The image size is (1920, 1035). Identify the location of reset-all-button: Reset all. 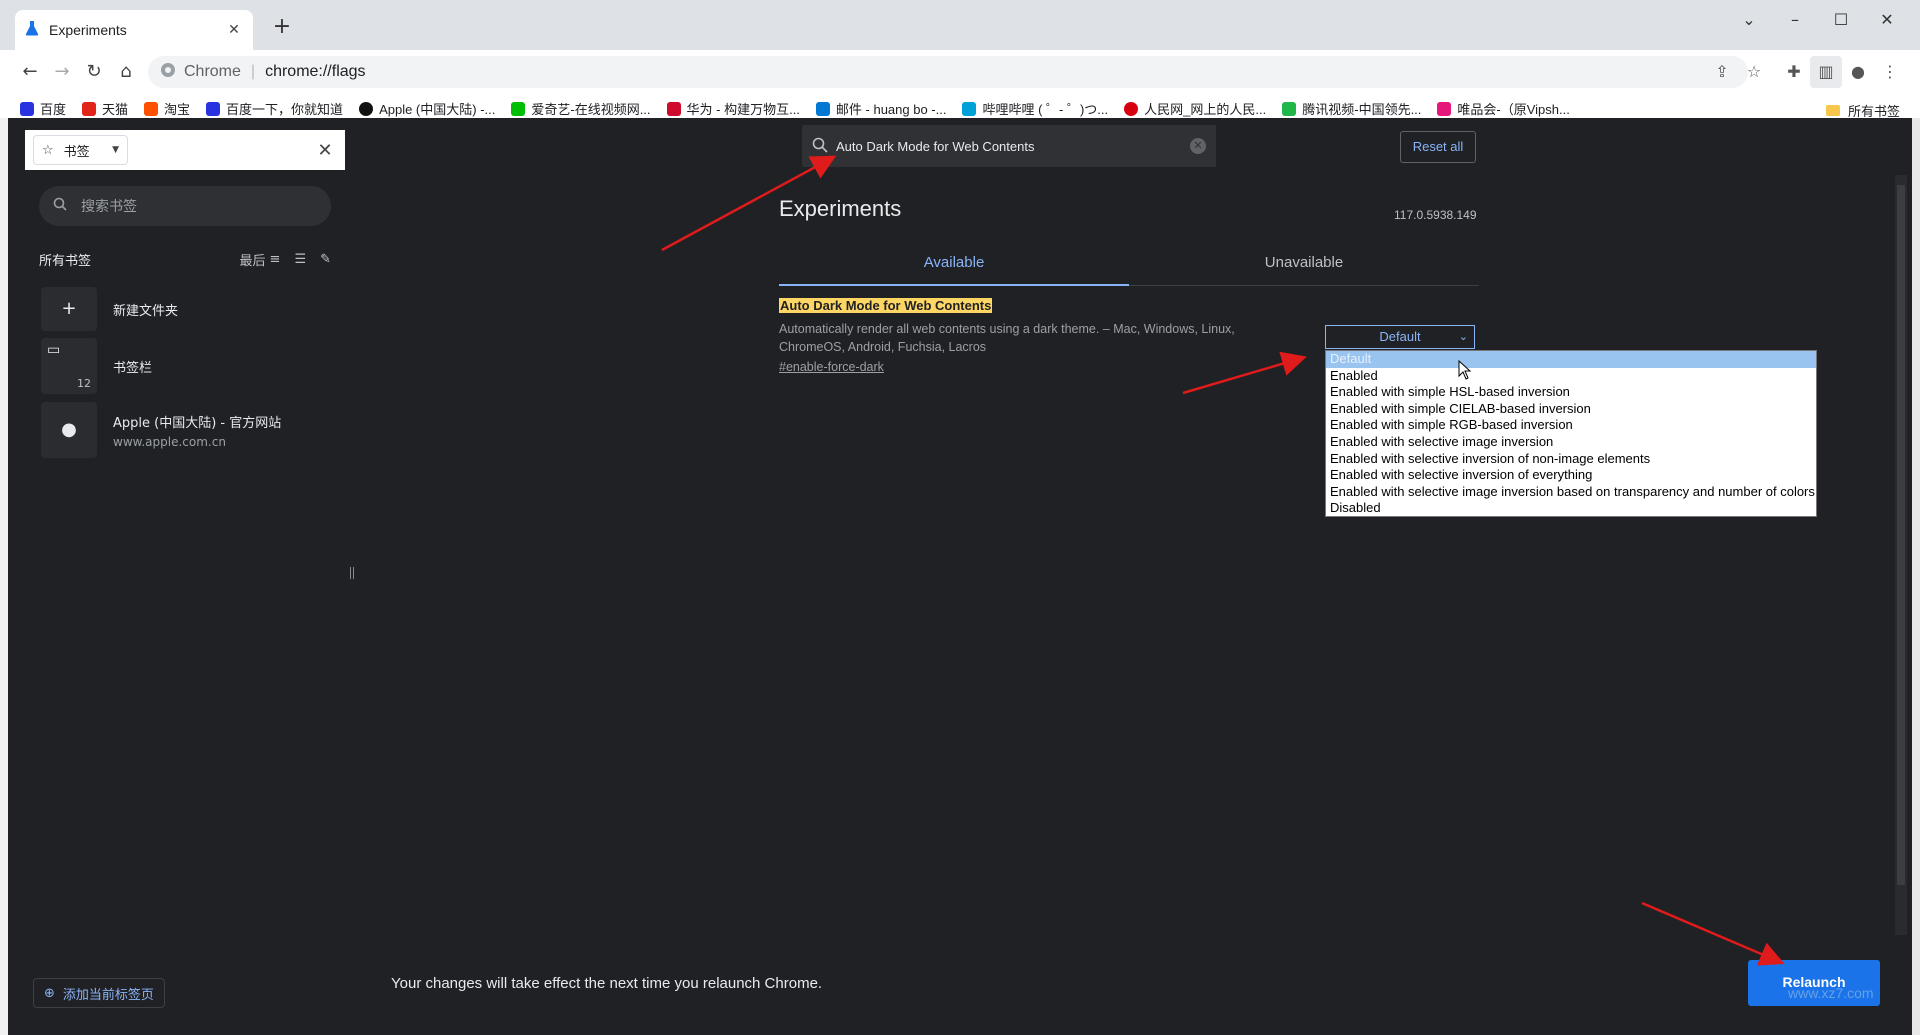
(1438, 147).